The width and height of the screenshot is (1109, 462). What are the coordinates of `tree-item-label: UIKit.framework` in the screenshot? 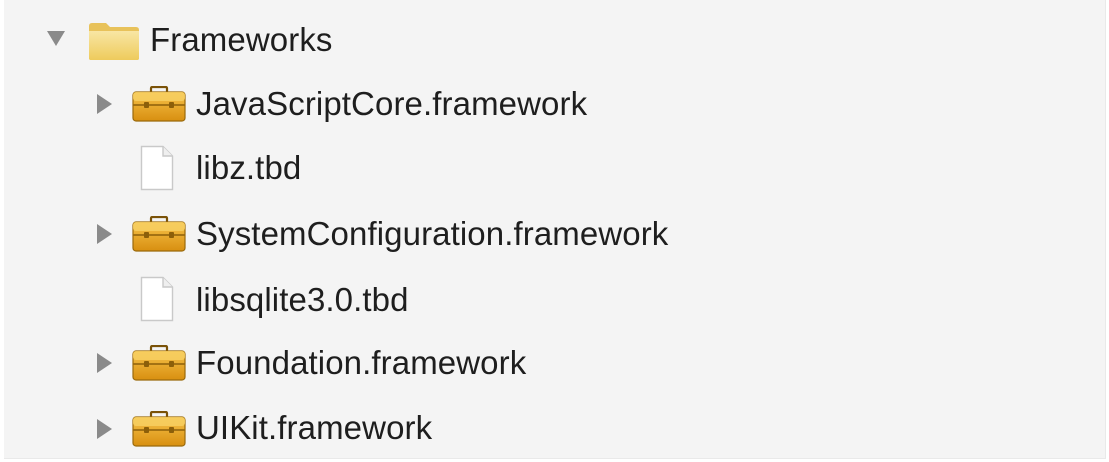 It's located at (314, 427).